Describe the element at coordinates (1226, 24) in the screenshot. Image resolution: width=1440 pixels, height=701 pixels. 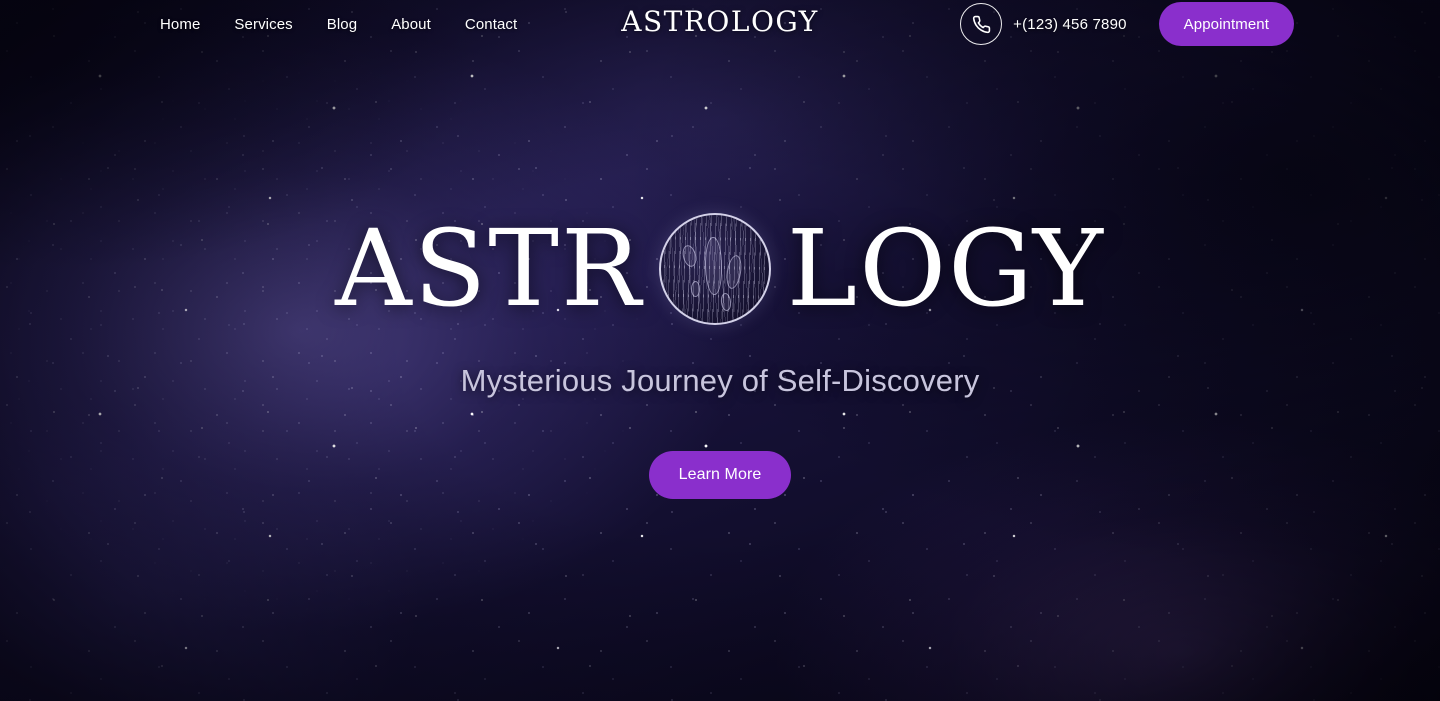
I see `appointment-button: Appointment` at that location.